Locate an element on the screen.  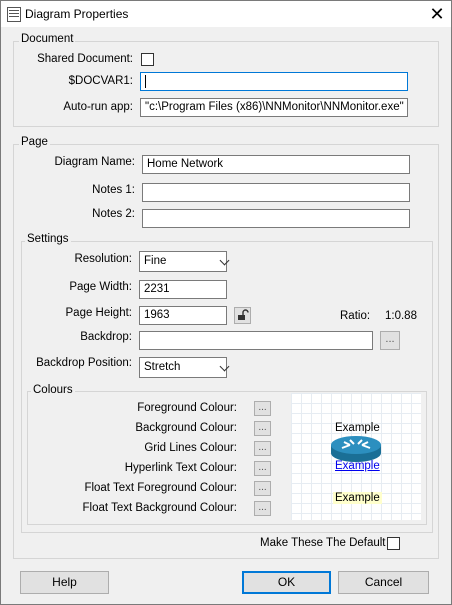
notes2-input is located at coordinates (276, 218).